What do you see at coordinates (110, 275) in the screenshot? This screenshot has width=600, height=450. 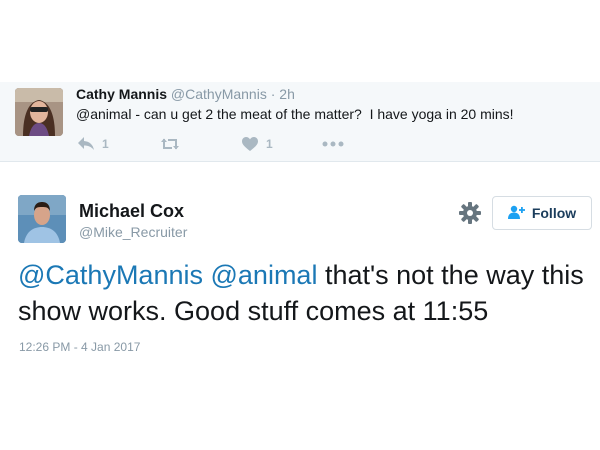 I see `mention-link-cathymannis: @CathyMannis` at bounding box center [110, 275].